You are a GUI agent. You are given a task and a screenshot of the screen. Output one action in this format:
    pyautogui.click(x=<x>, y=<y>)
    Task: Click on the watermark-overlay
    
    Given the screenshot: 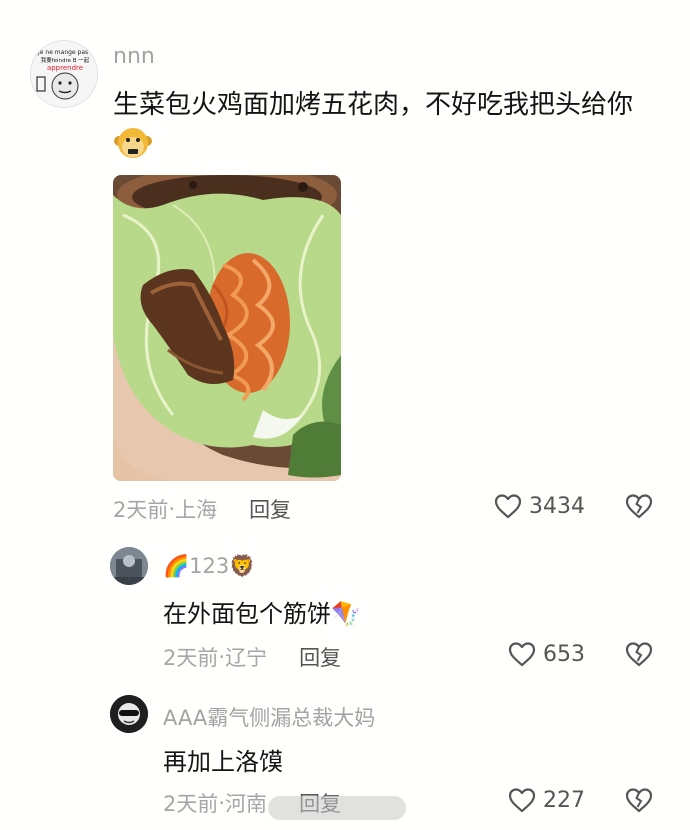 What is the action you would take?
    pyautogui.click(x=337, y=808)
    